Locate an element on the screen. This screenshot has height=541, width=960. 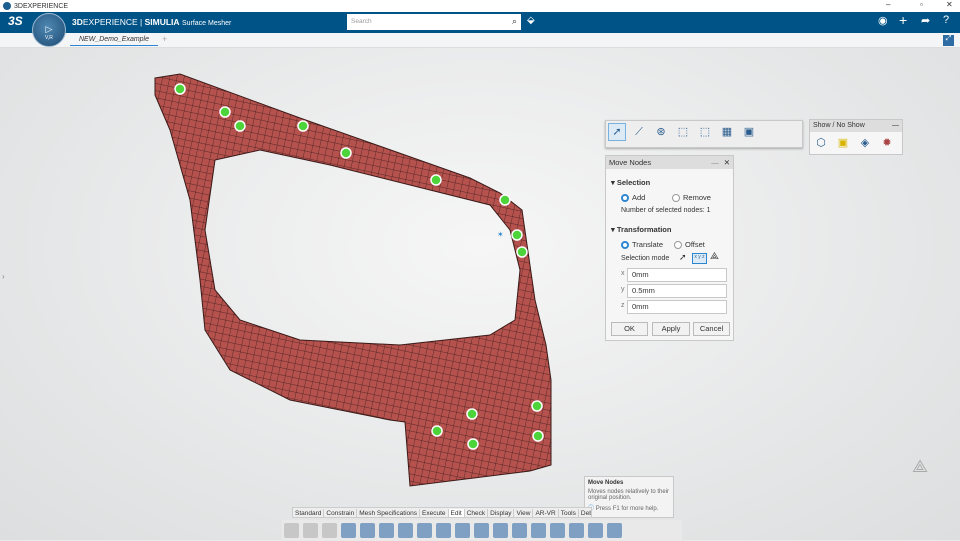
action-tab-edit: Edit is located at coordinates (456, 513).